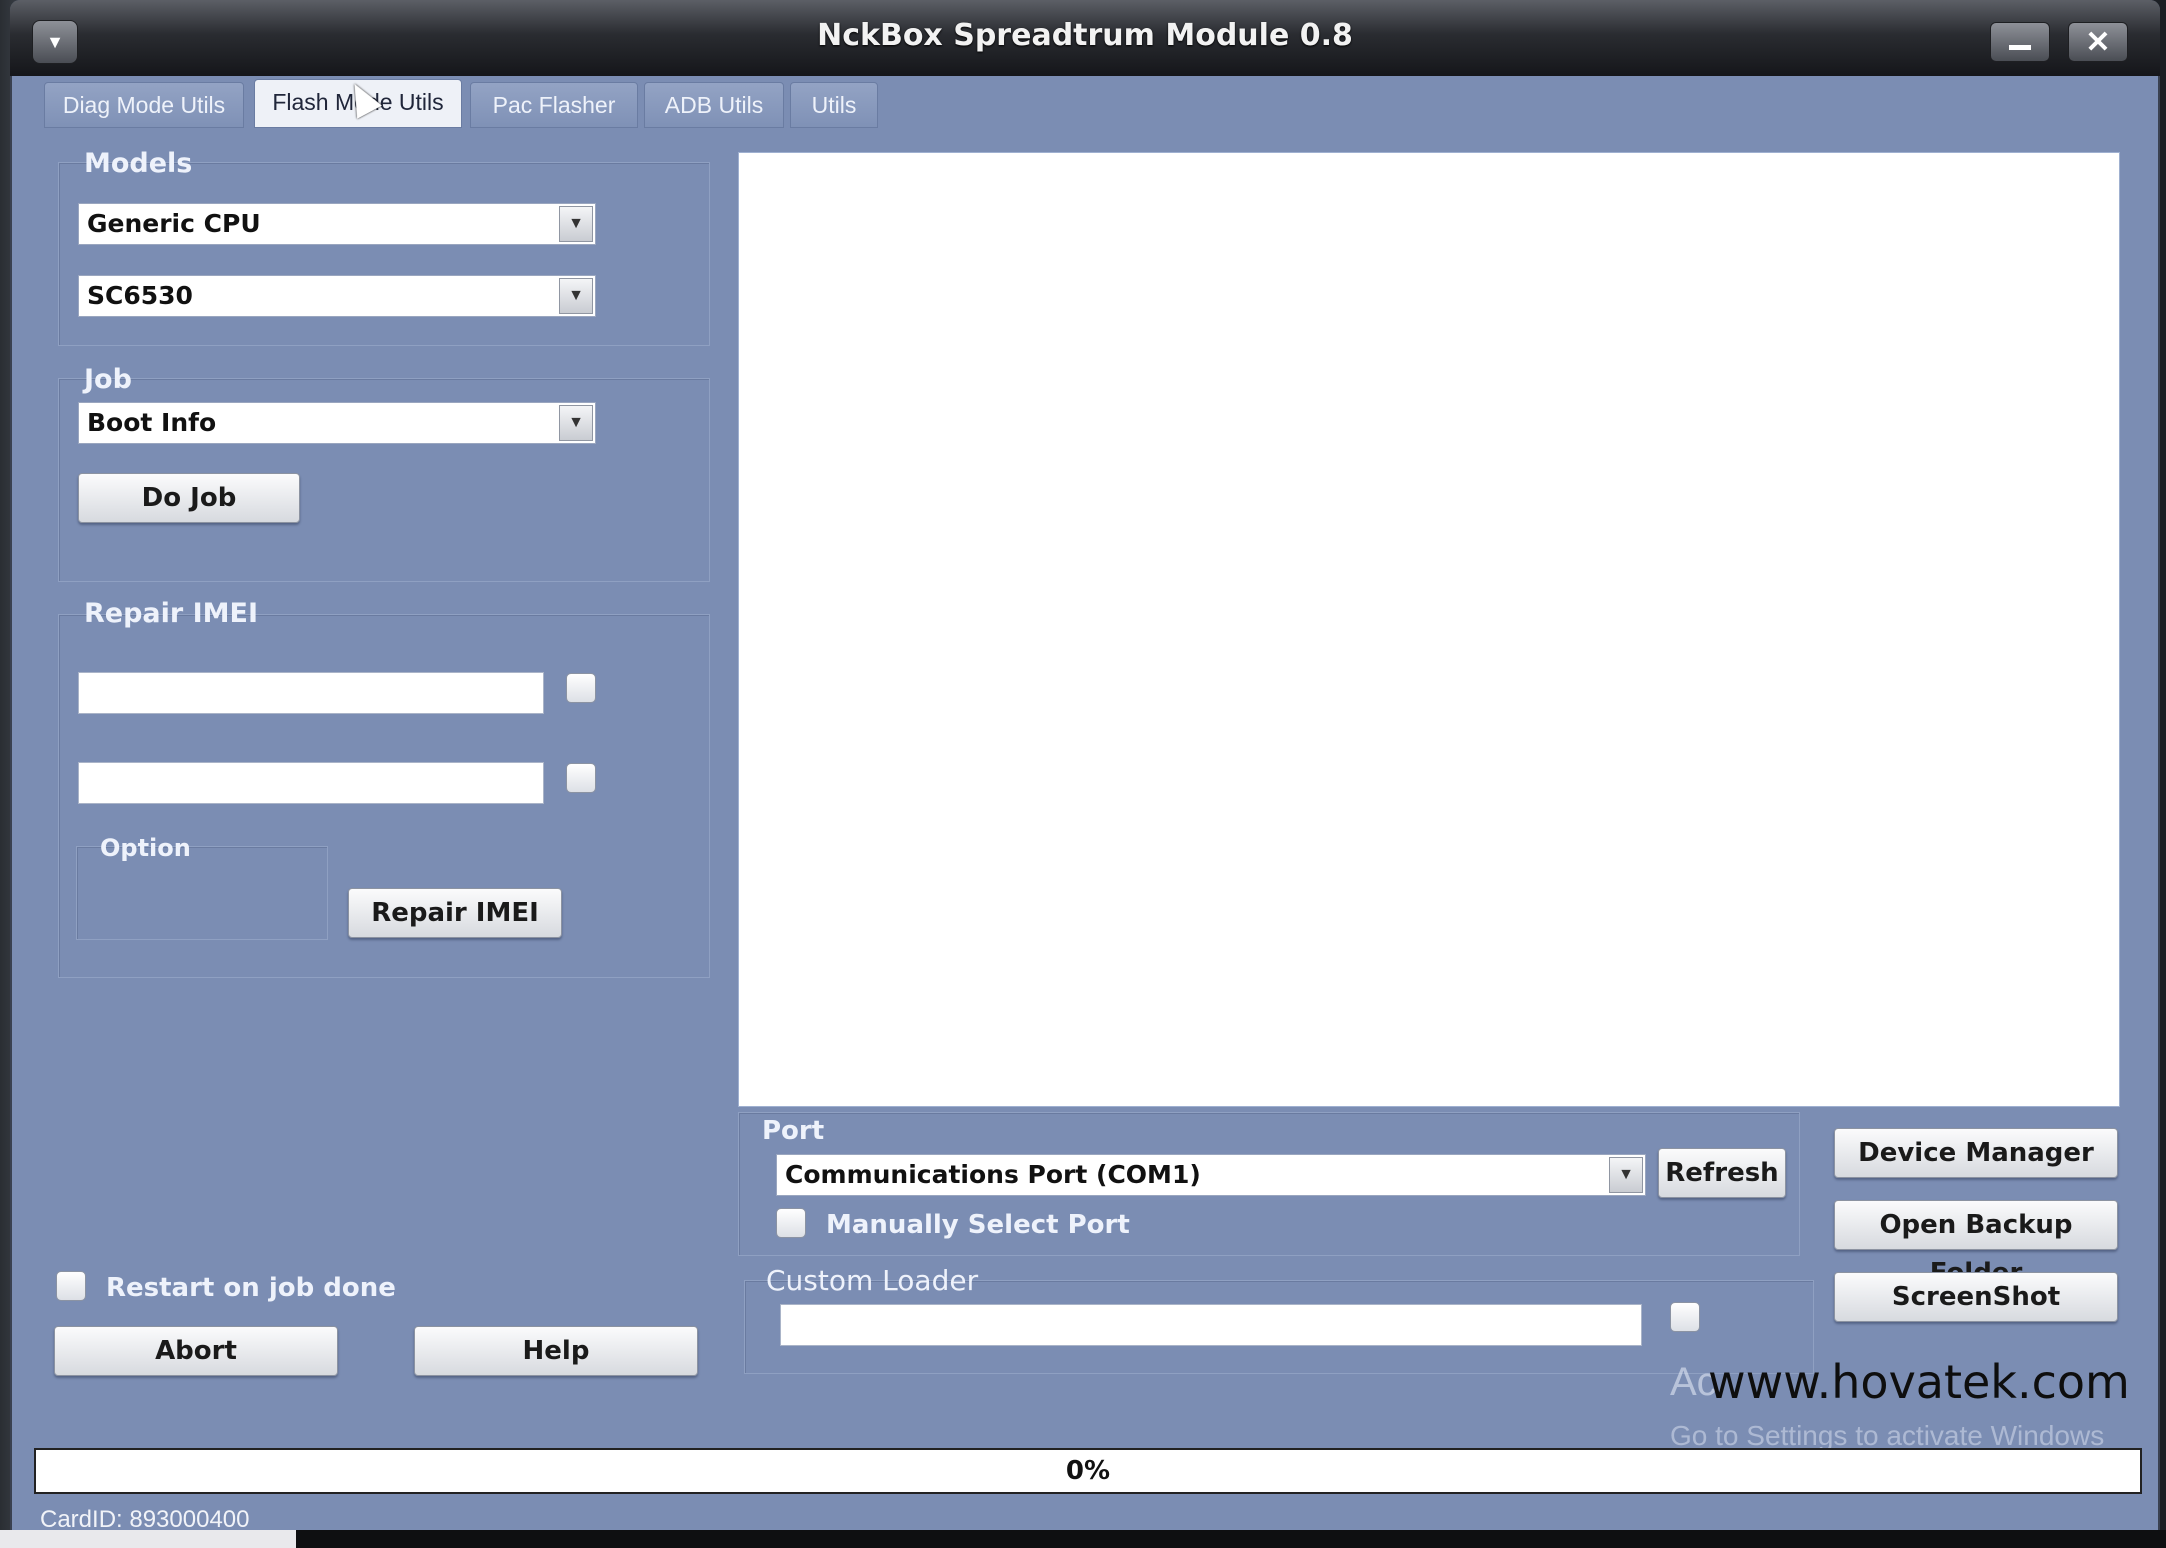 This screenshot has height=1548, width=2166. I want to click on option-label: Option, so click(145, 848).